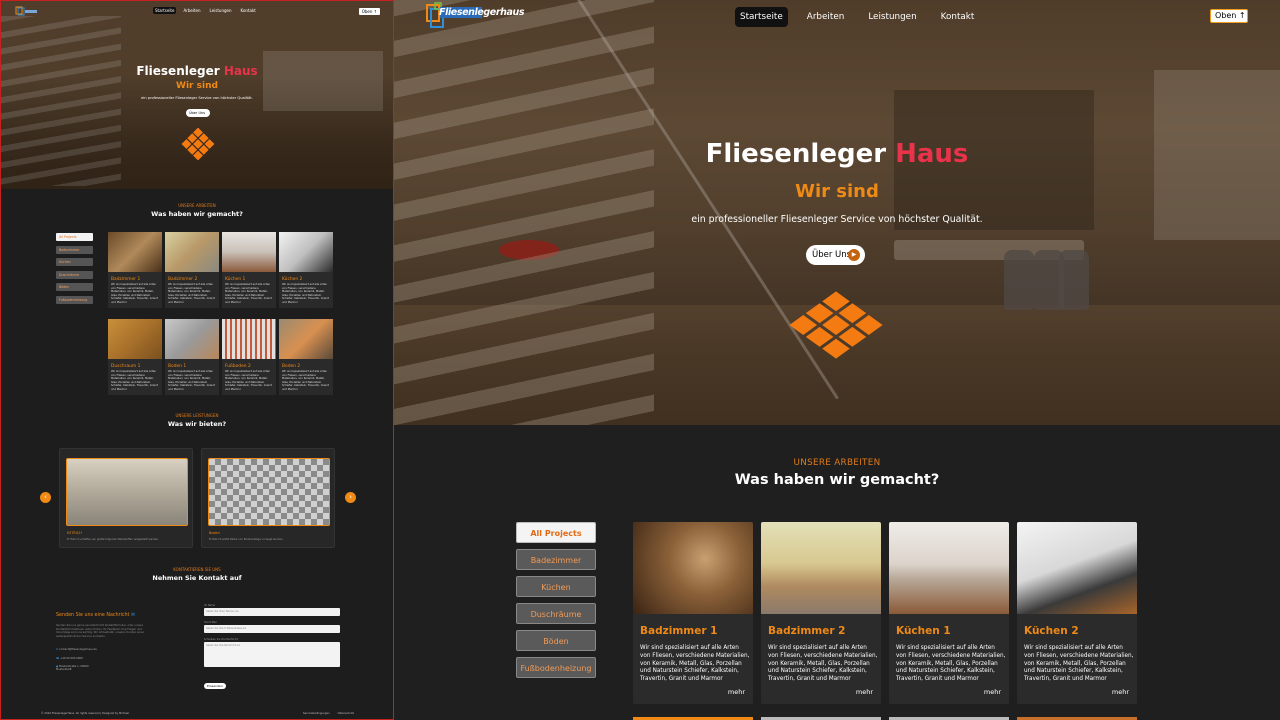  What do you see at coordinates (221, 10) in the screenshot?
I see `thumb-nav-leistungen: Leistungen` at bounding box center [221, 10].